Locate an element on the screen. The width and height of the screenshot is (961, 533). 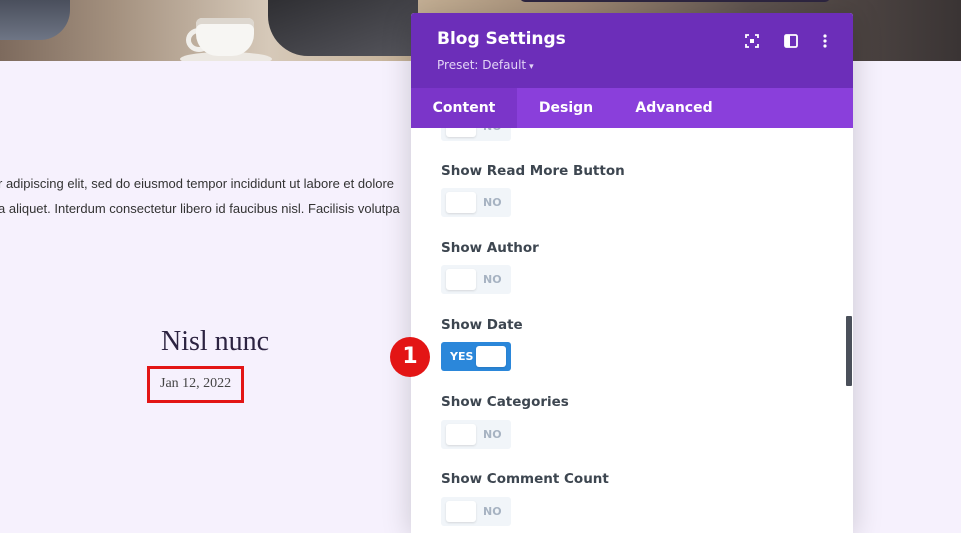
toggle-state: YES is located at coordinates (462, 356).